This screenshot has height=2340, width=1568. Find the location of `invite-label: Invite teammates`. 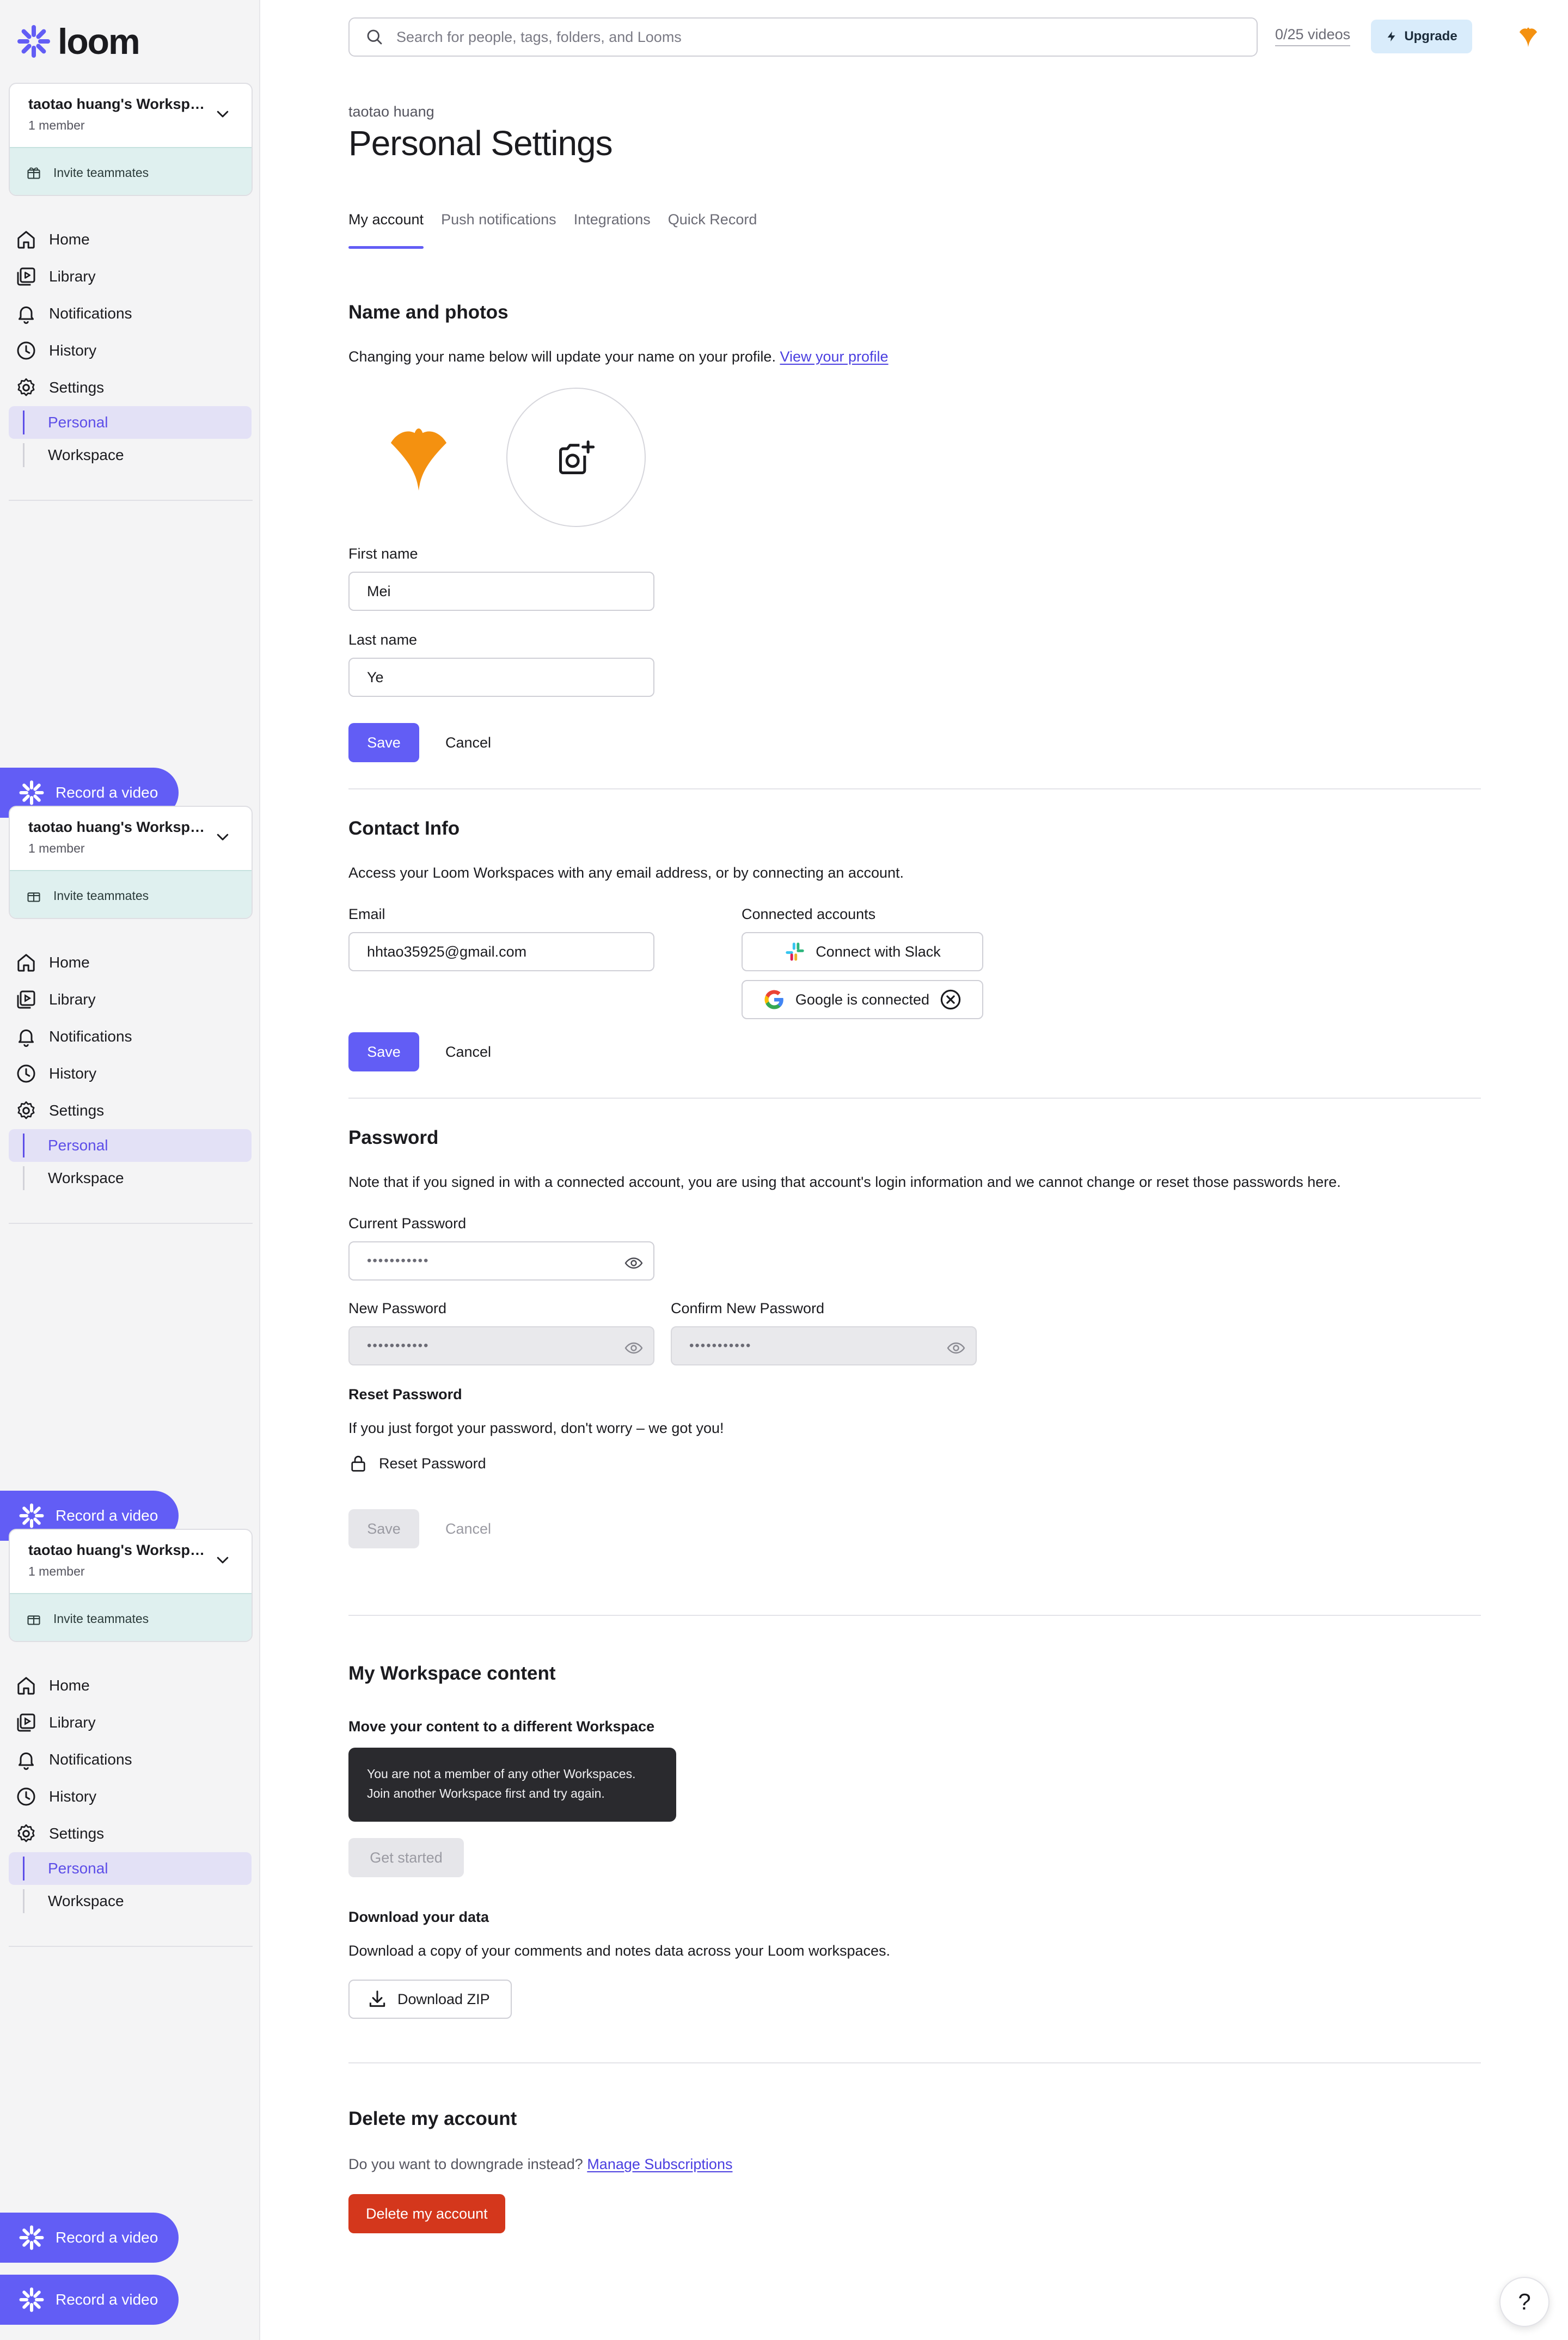

invite-label: Invite teammates is located at coordinates (101, 896).